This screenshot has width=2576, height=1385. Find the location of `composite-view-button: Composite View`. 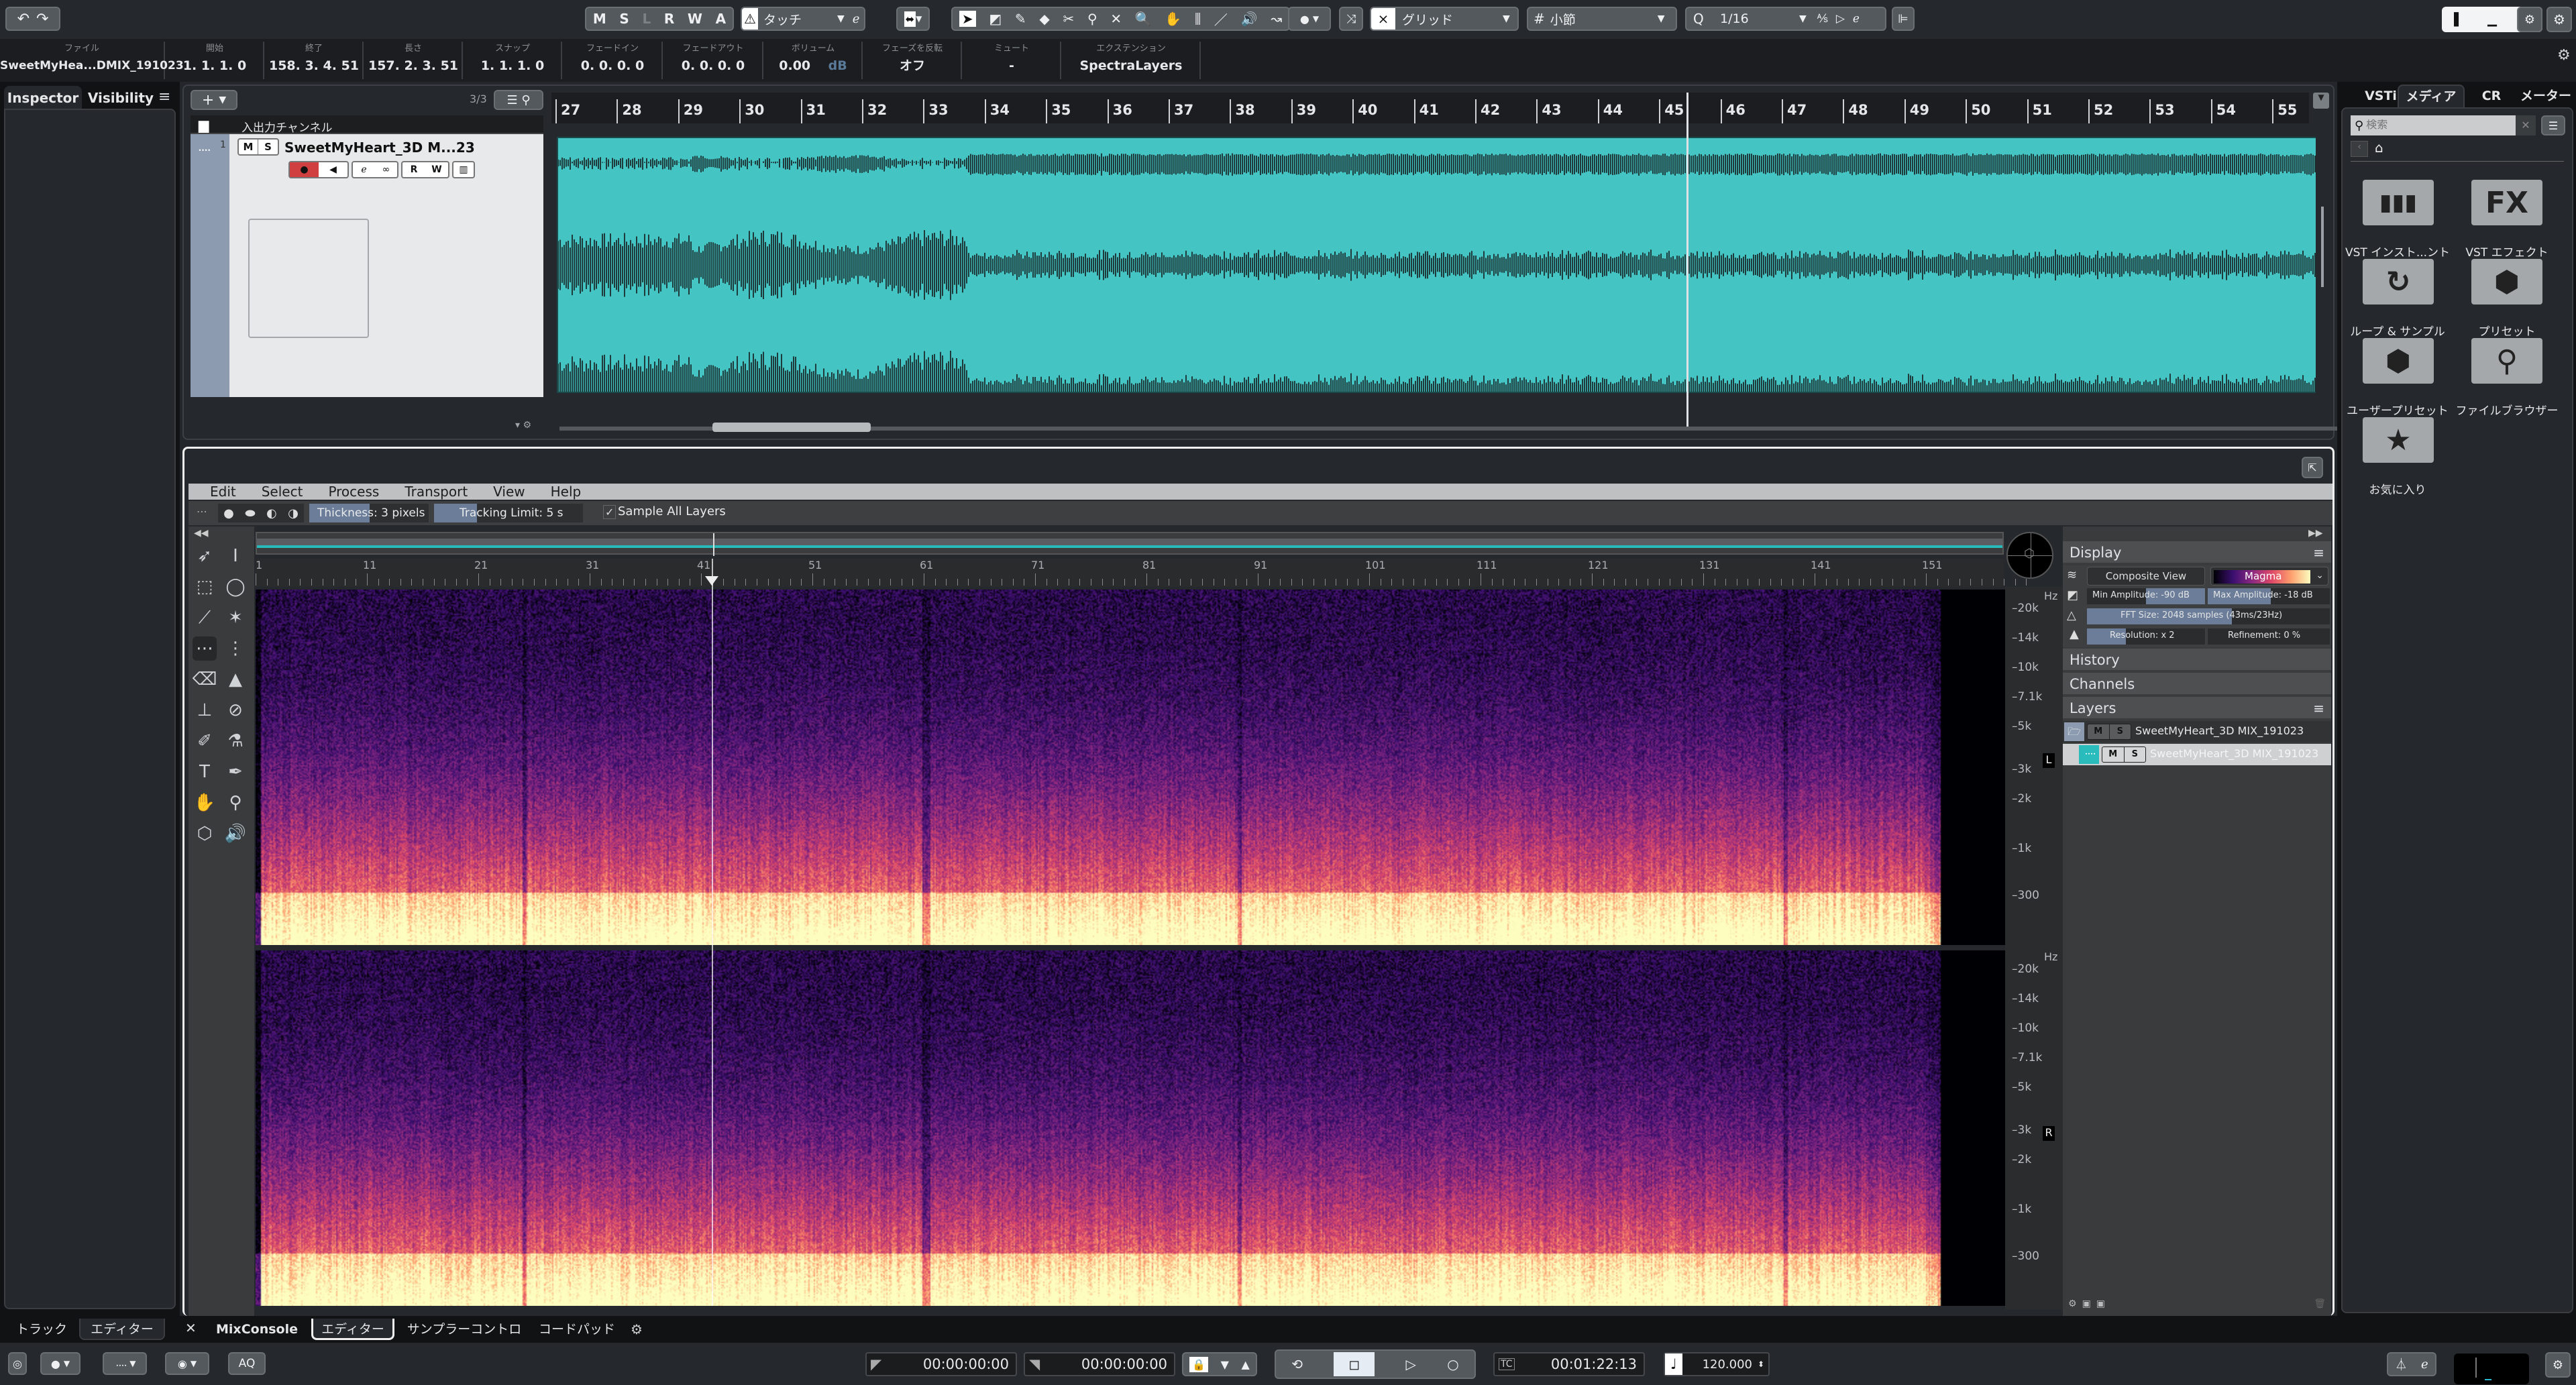

composite-view-button: Composite View is located at coordinates (2146, 577).